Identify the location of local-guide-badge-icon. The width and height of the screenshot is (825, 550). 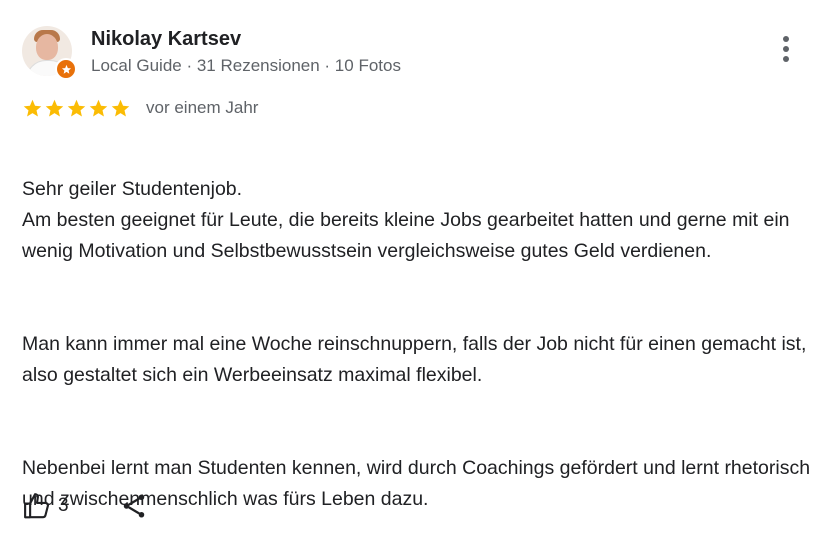
(66, 69).